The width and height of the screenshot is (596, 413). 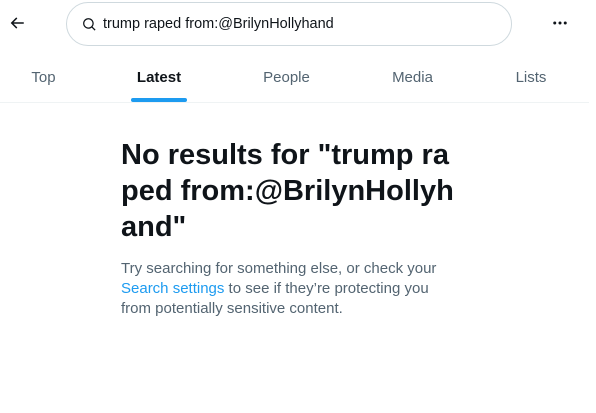 What do you see at coordinates (412, 77) in the screenshot?
I see `tab-media: Media` at bounding box center [412, 77].